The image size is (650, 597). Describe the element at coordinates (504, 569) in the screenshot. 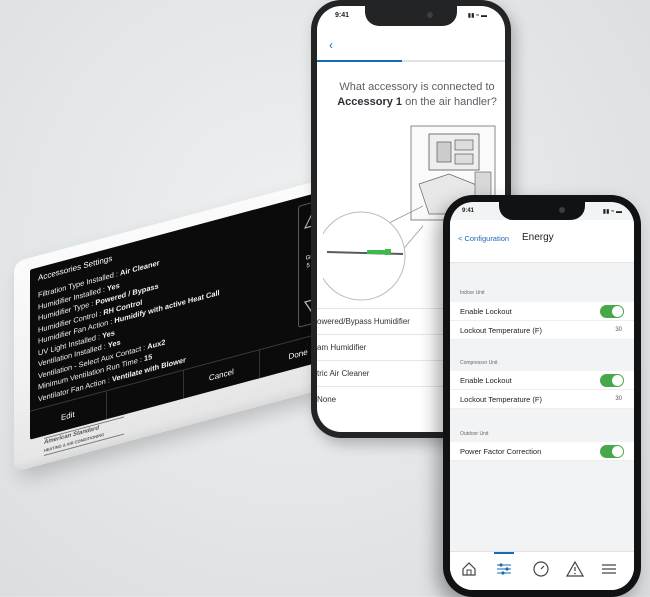

I see `sliders-icon` at that location.